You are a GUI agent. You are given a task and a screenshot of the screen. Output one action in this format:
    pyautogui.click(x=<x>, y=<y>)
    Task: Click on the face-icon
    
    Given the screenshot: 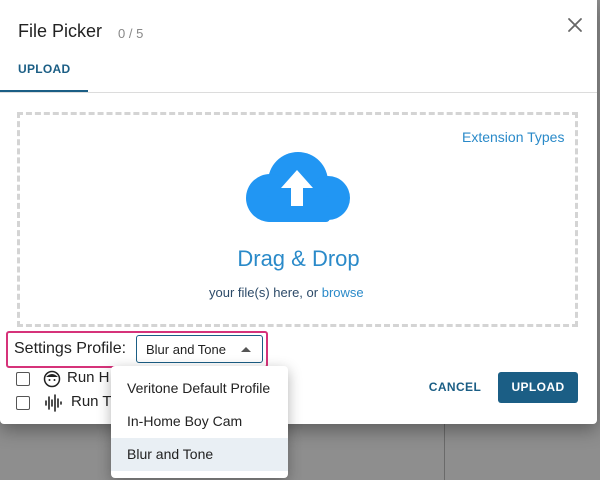 What is the action you would take?
    pyautogui.click(x=52, y=379)
    